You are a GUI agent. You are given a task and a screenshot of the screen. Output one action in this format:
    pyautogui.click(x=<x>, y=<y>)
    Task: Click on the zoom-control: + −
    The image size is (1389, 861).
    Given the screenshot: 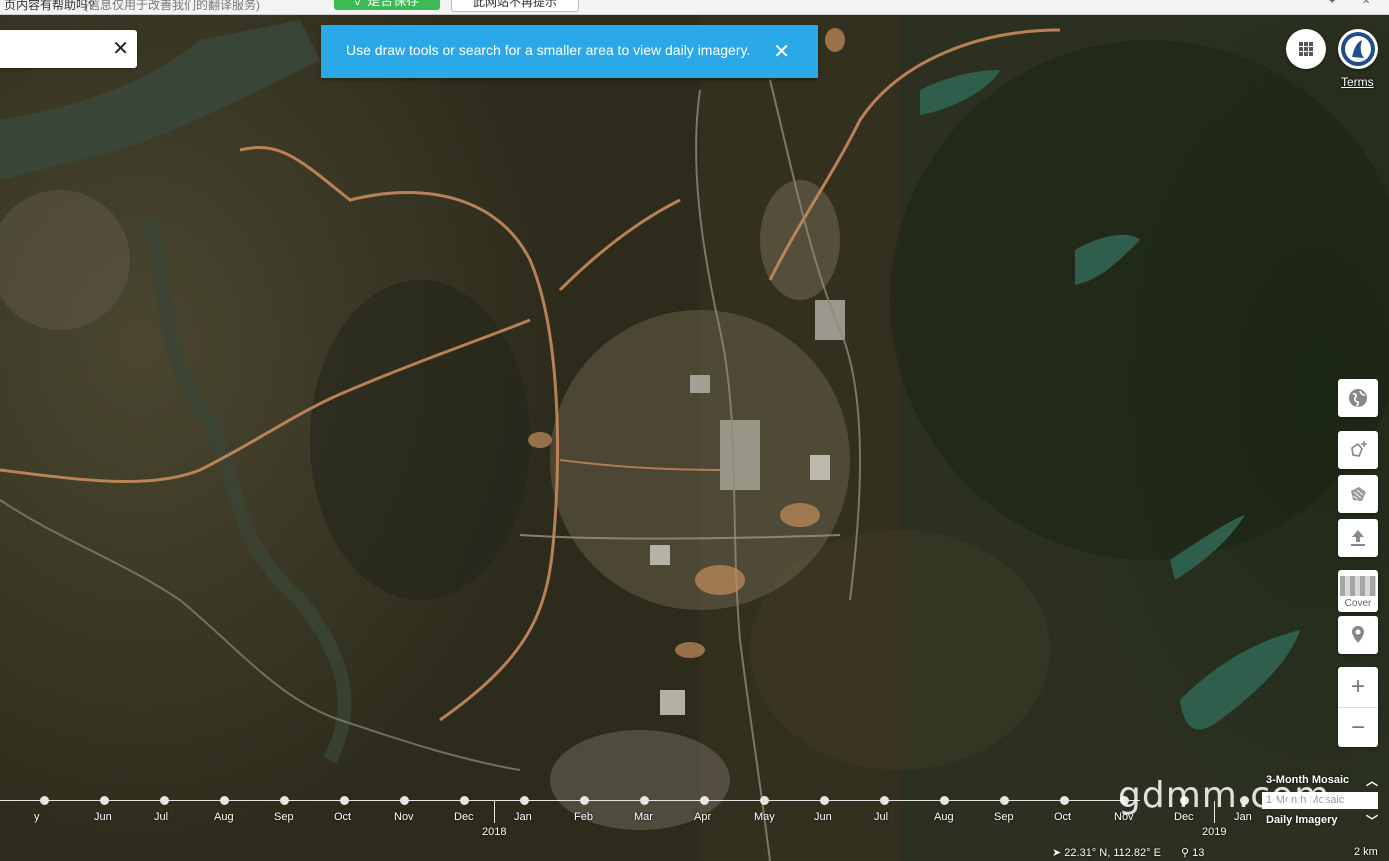 What is the action you would take?
    pyautogui.click(x=1358, y=707)
    